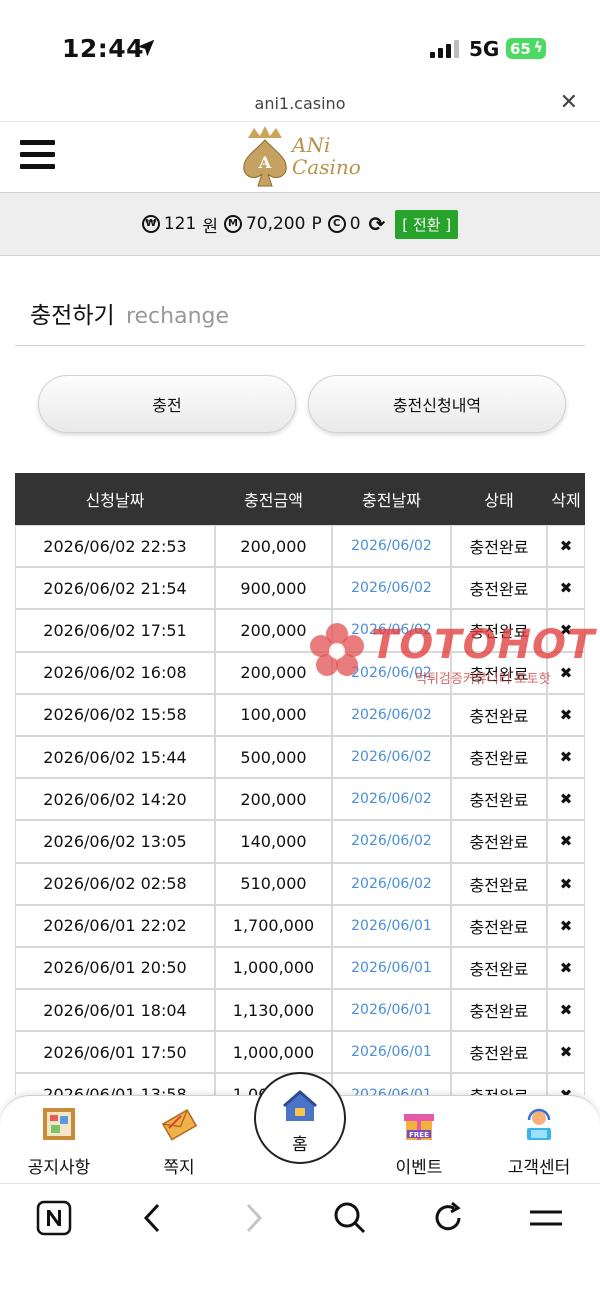  Describe the element at coordinates (300, 1243) in the screenshot. I see `browser-toolbar` at that location.